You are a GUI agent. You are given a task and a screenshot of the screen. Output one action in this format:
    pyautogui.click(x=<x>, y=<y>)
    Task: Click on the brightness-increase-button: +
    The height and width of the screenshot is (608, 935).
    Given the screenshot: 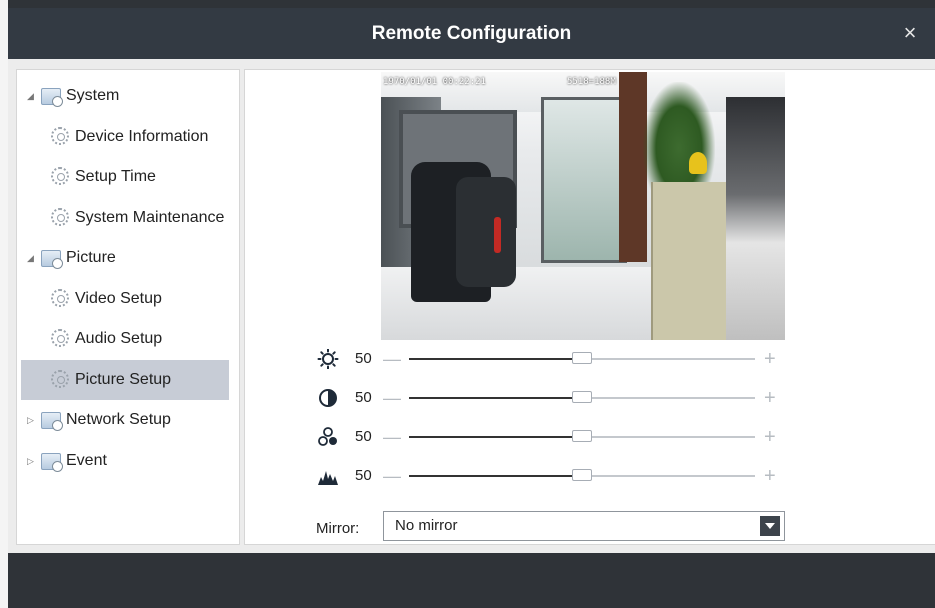 What is the action you would take?
    pyautogui.click(x=770, y=359)
    